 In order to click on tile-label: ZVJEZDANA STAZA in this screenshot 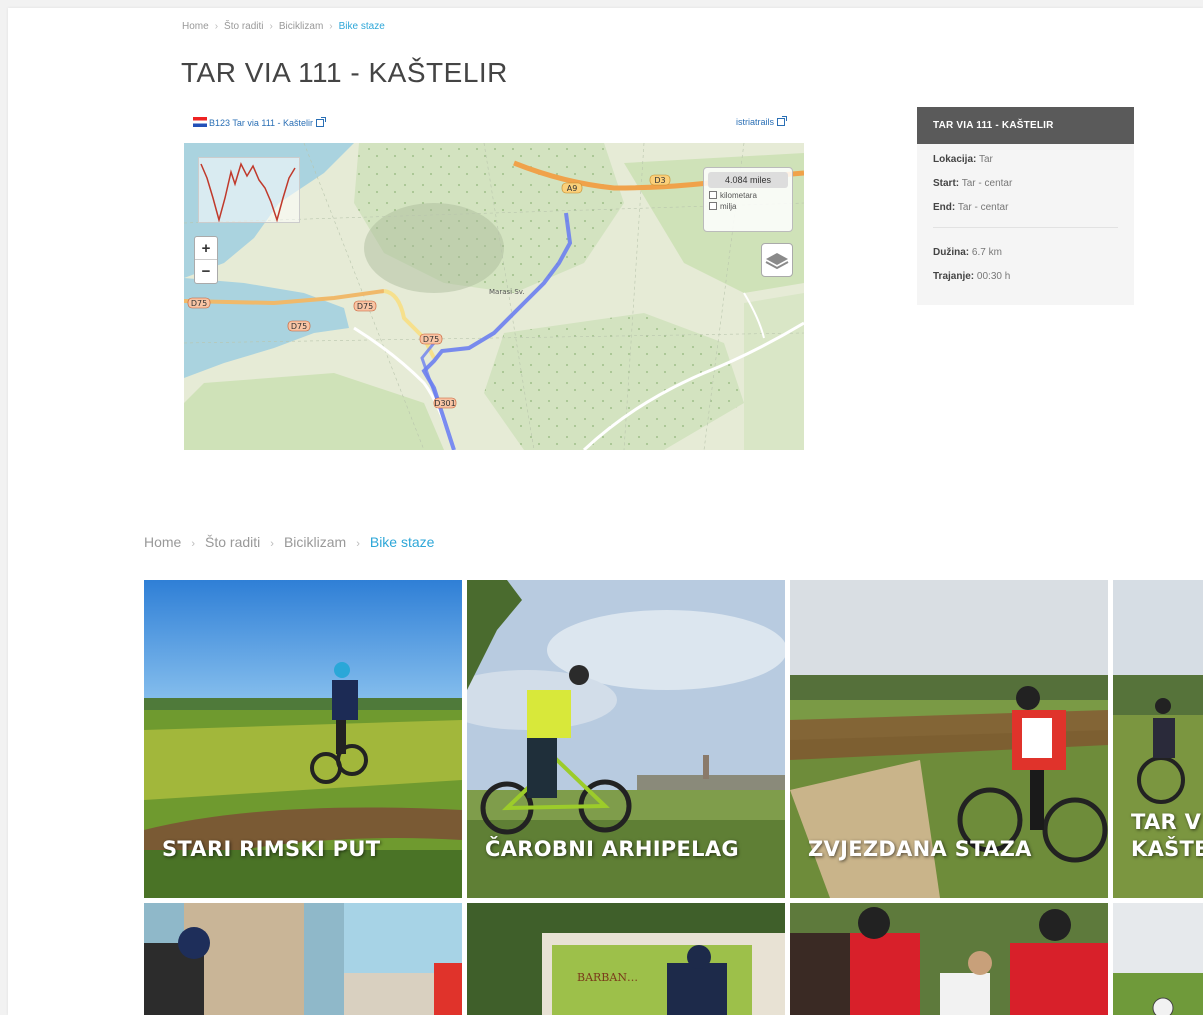, I will do `click(920, 849)`.